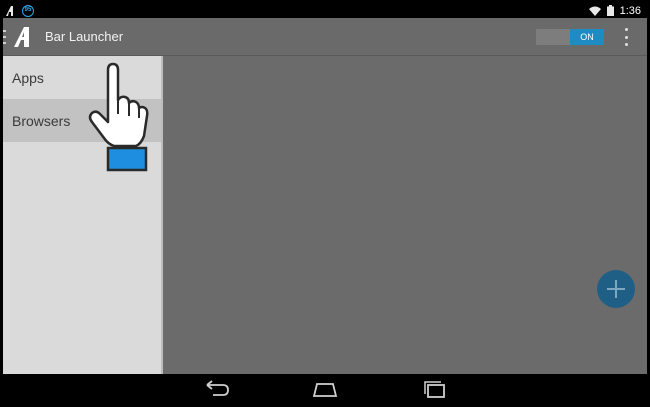  What do you see at coordinates (9, 10) in the screenshot?
I see `app-notification-icon` at bounding box center [9, 10].